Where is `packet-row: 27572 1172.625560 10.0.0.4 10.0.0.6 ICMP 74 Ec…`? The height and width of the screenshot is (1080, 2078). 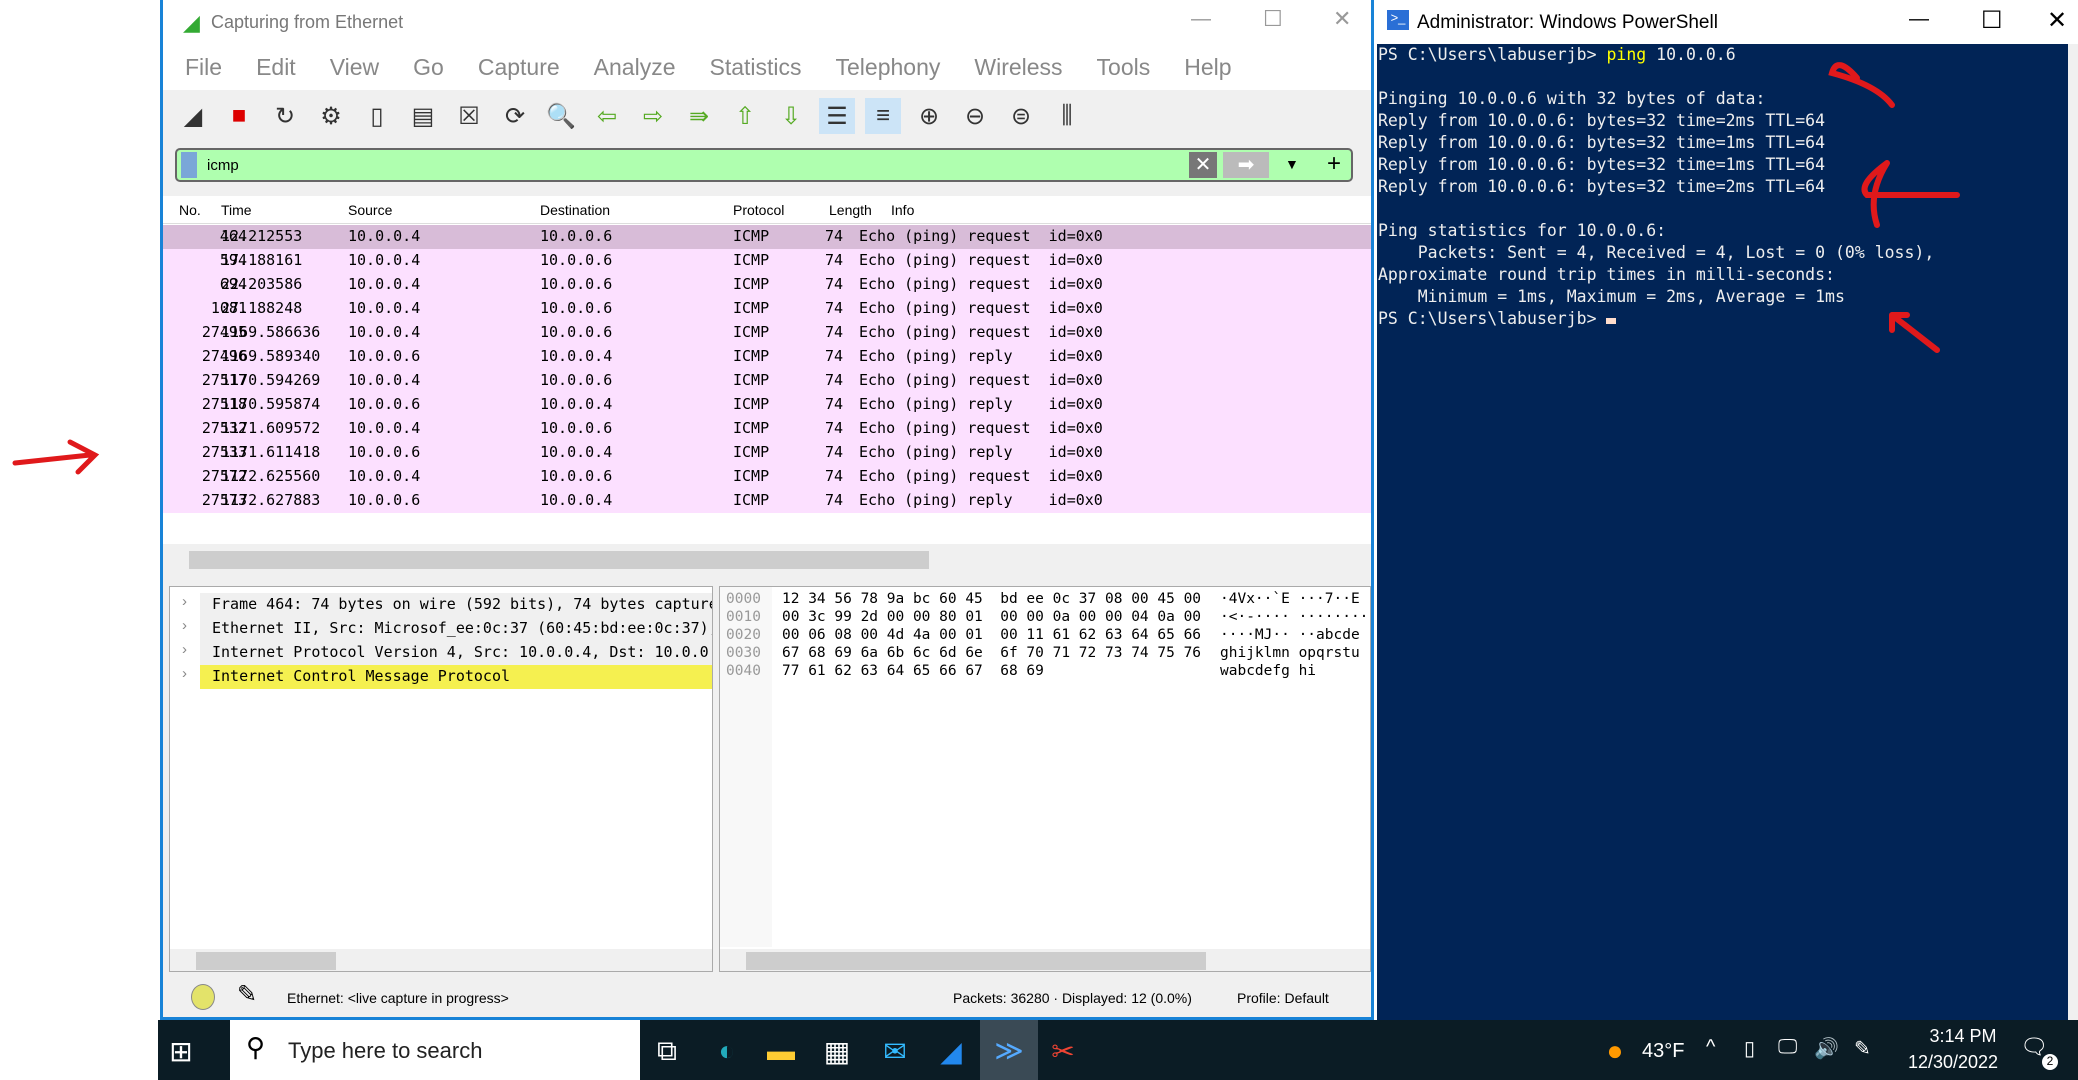
packet-row: 27572 1172.625560 10.0.0.4 10.0.0.6 ICMP 74 Ec… is located at coordinates (767, 477).